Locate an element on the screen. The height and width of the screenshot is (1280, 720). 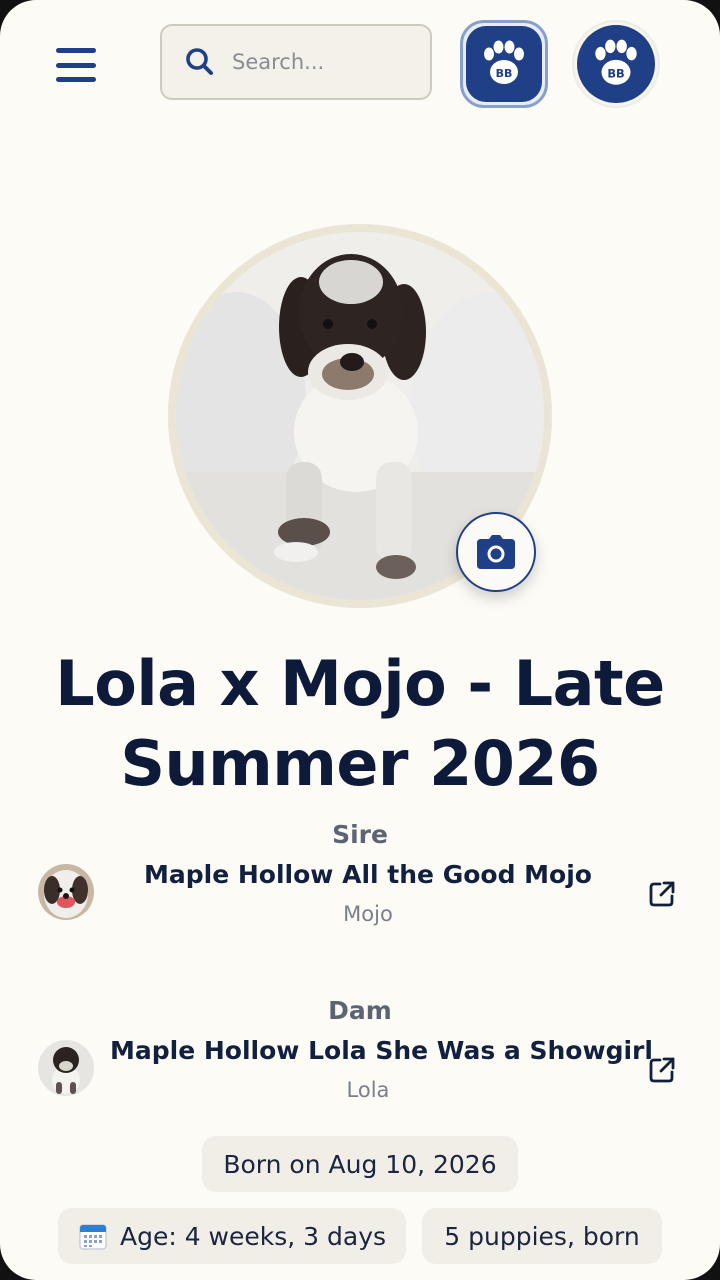
born-date-chip: Born on Aug 10, 2026 is located at coordinates (360, 1164).